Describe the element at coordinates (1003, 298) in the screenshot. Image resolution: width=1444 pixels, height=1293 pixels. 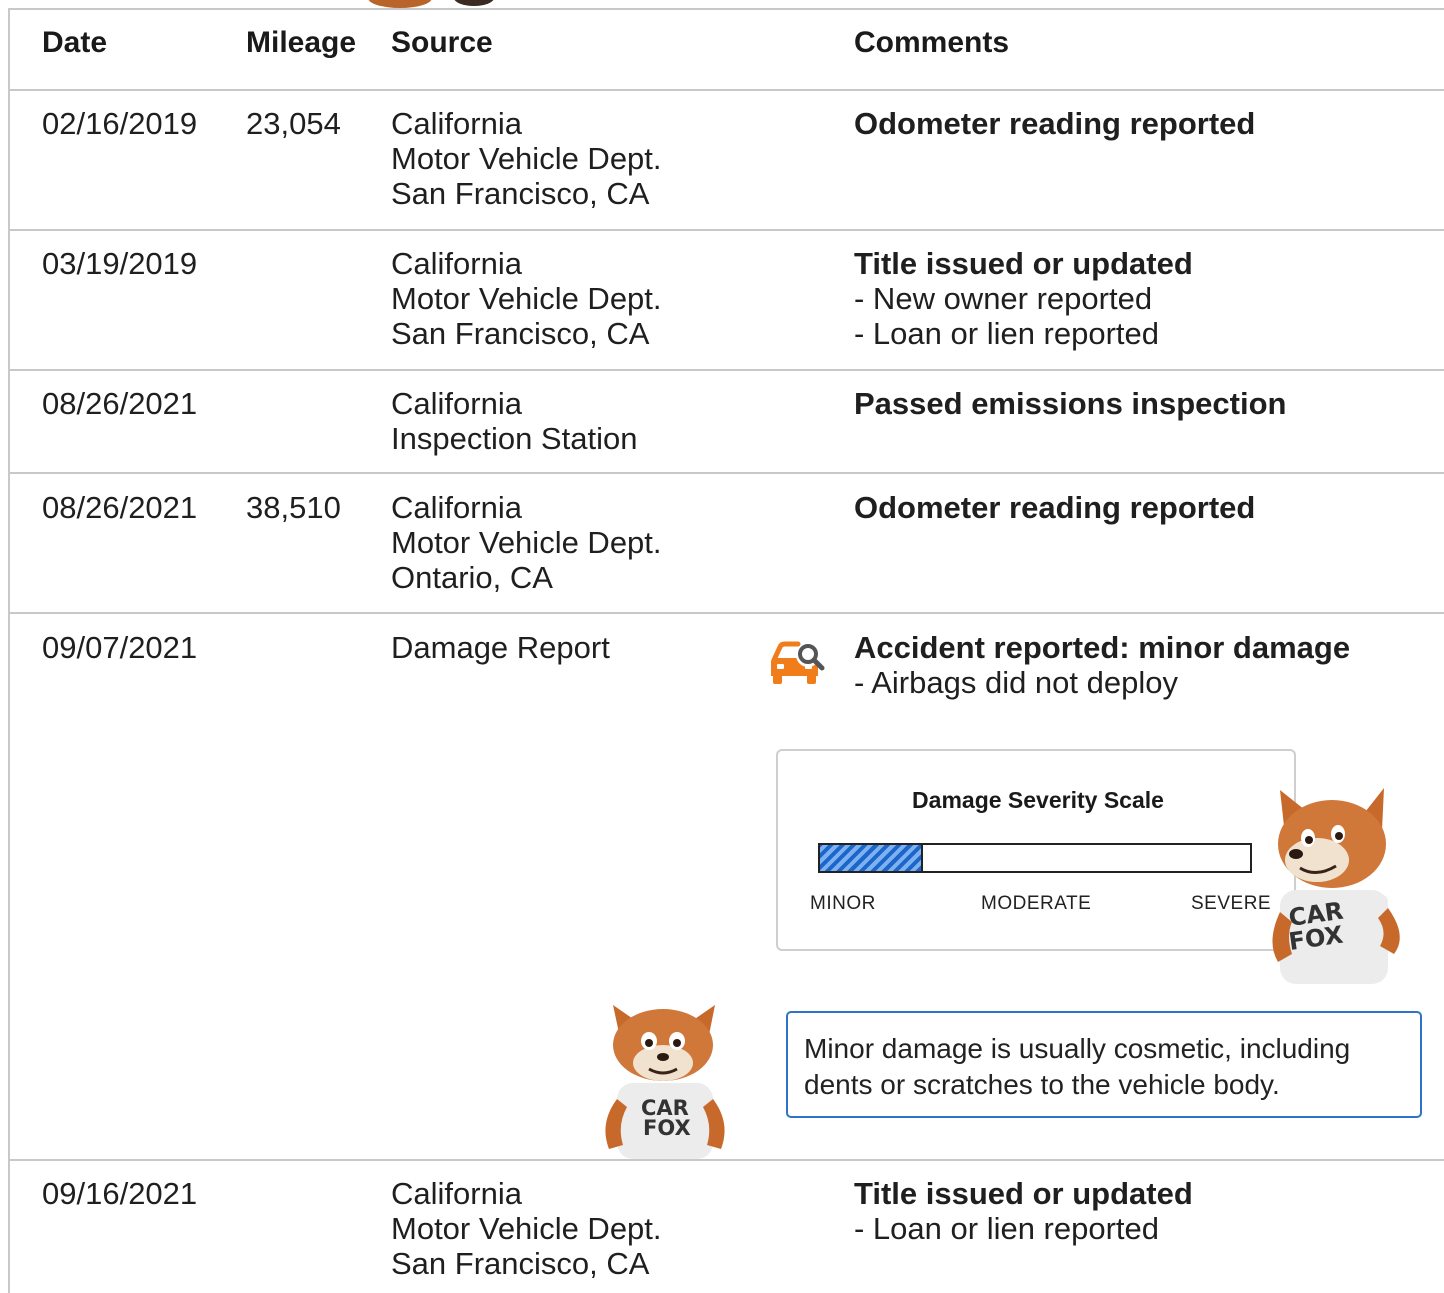
I see `event-detail: - New owner reported` at that location.